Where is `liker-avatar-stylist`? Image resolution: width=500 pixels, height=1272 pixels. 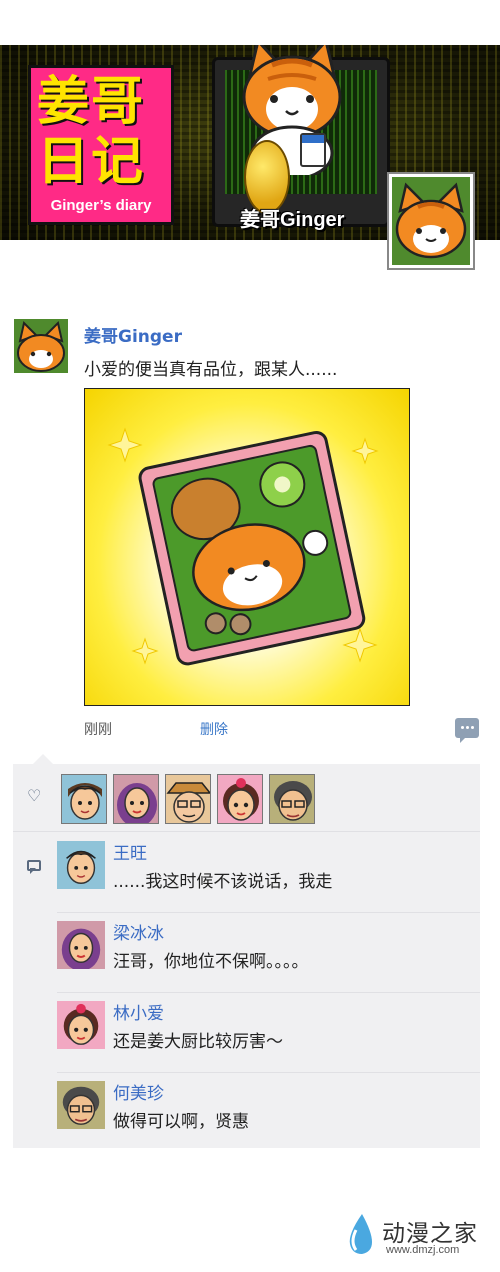 liker-avatar-stylist is located at coordinates (188, 799).